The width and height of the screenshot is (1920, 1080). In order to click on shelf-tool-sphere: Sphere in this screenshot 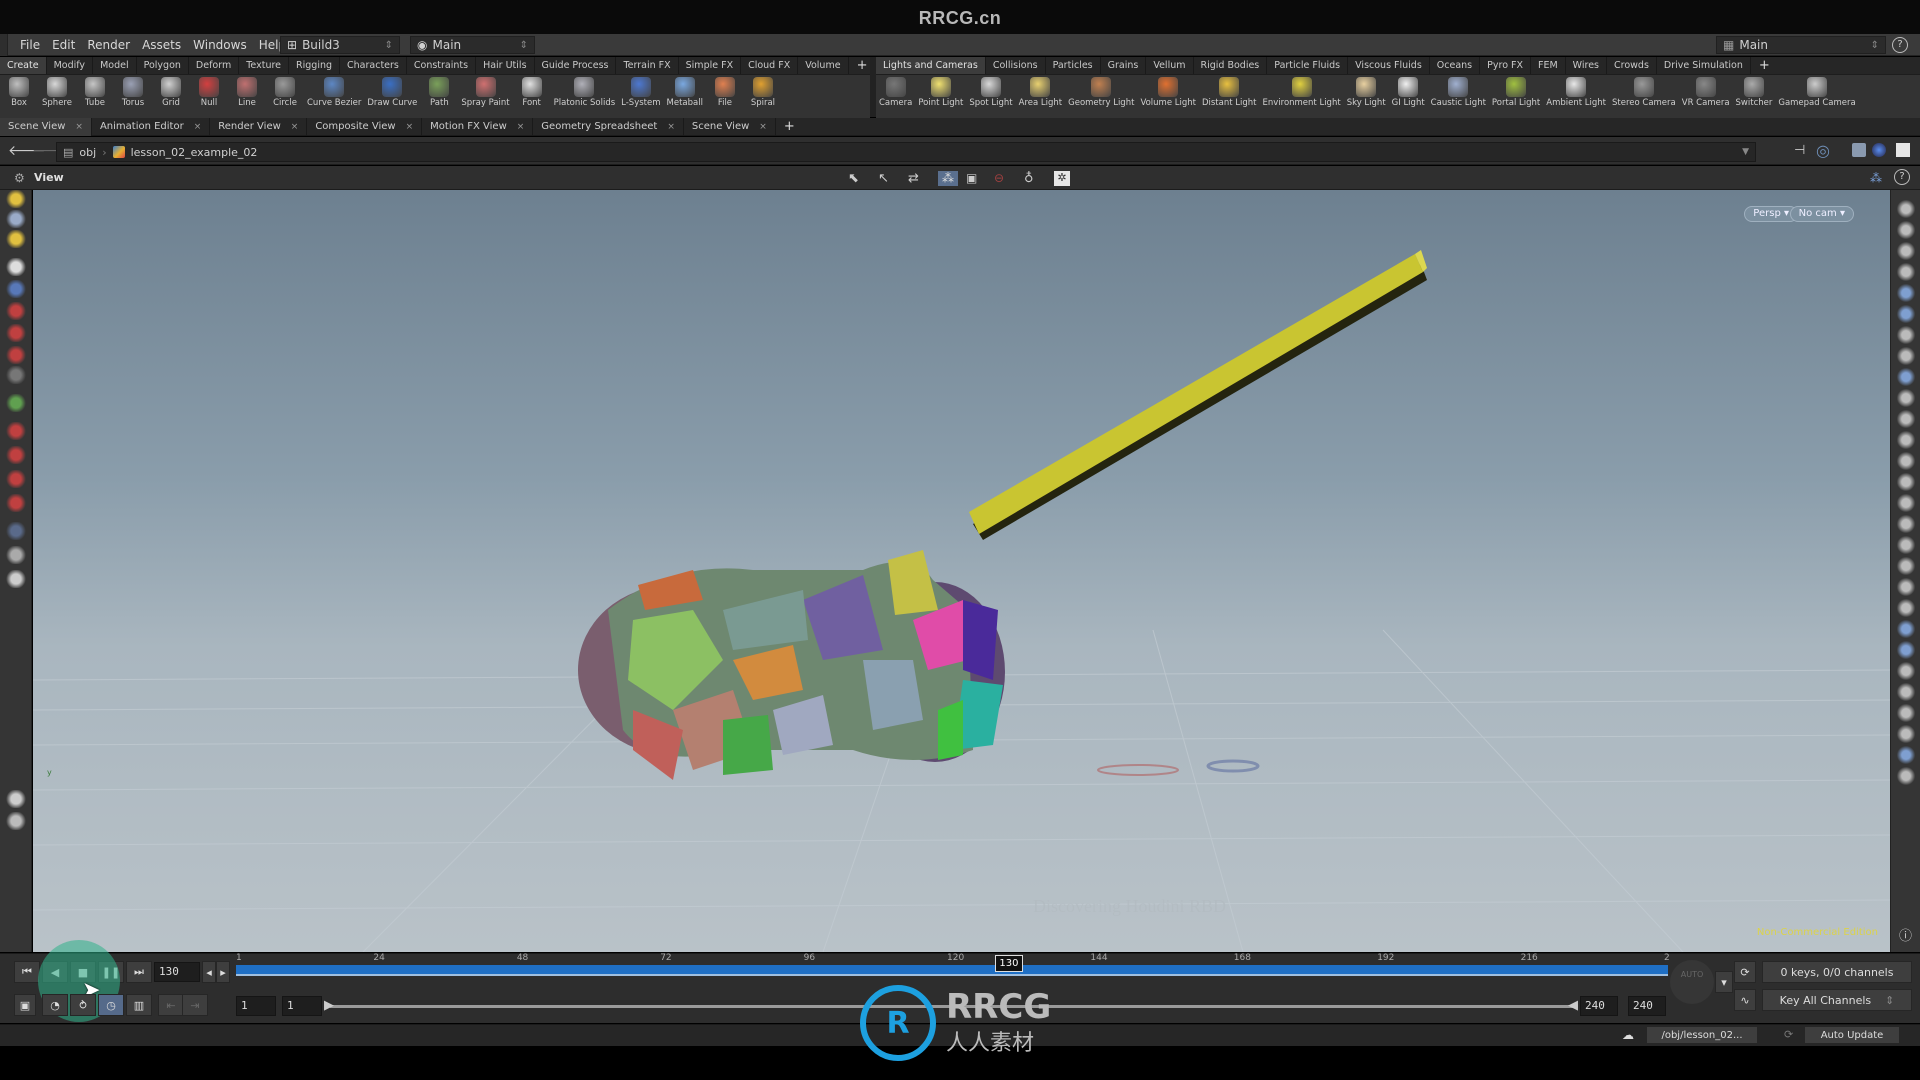, I will do `click(57, 96)`.